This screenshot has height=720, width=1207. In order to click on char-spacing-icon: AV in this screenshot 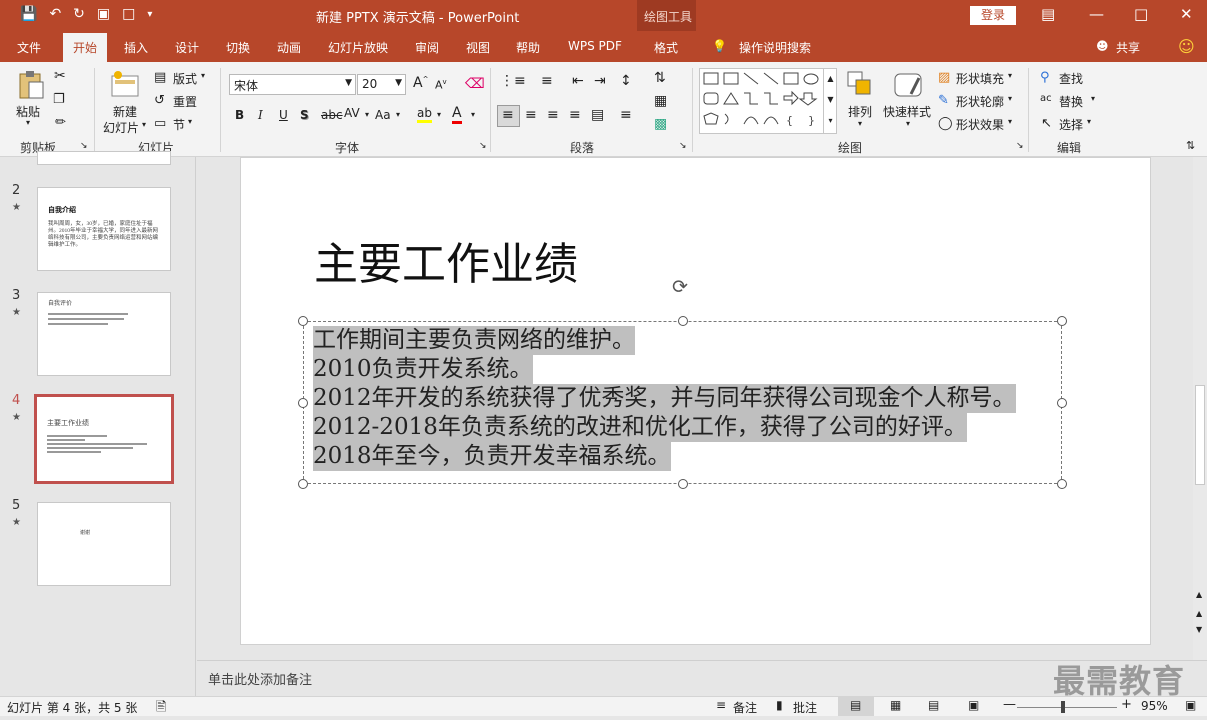, I will do `click(352, 113)`.